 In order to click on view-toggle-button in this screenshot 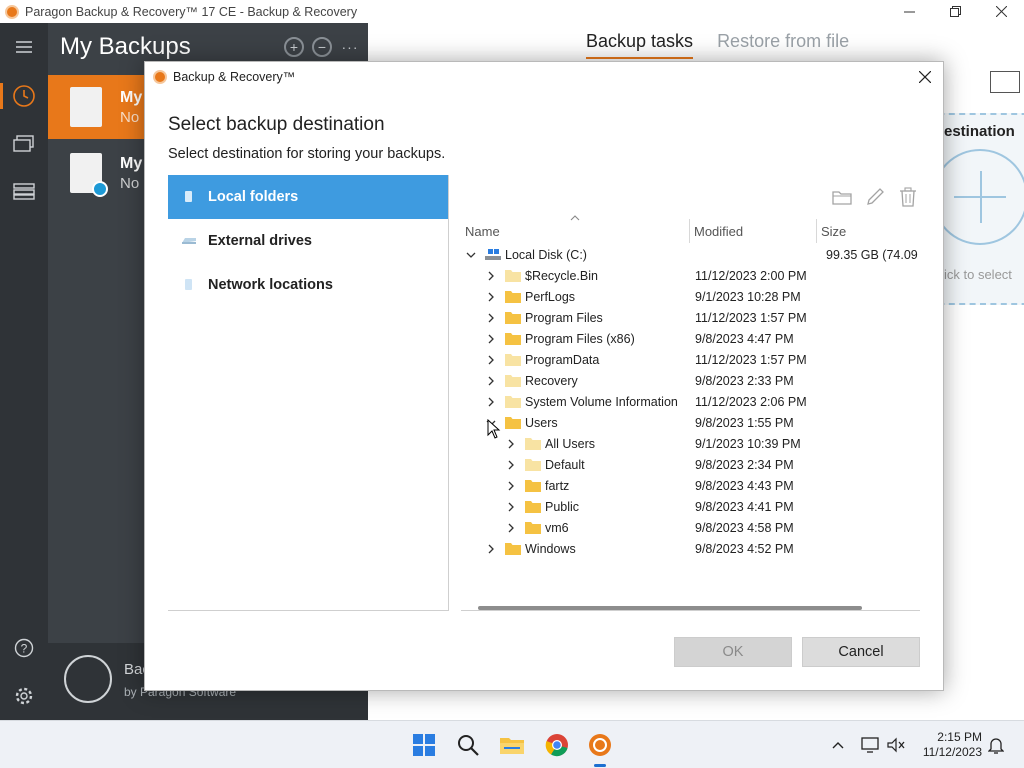, I will do `click(1005, 82)`.